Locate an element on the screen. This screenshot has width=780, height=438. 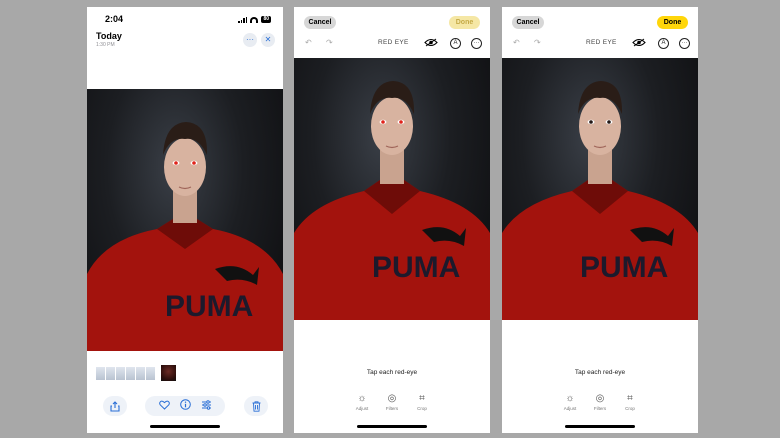
info-button is located at coordinates (185, 406).